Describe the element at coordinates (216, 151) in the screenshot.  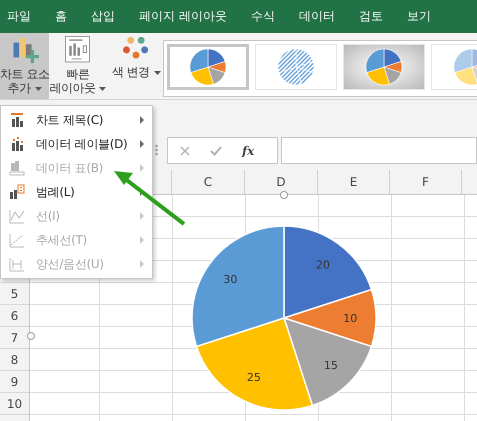
I see `check-icon` at that location.